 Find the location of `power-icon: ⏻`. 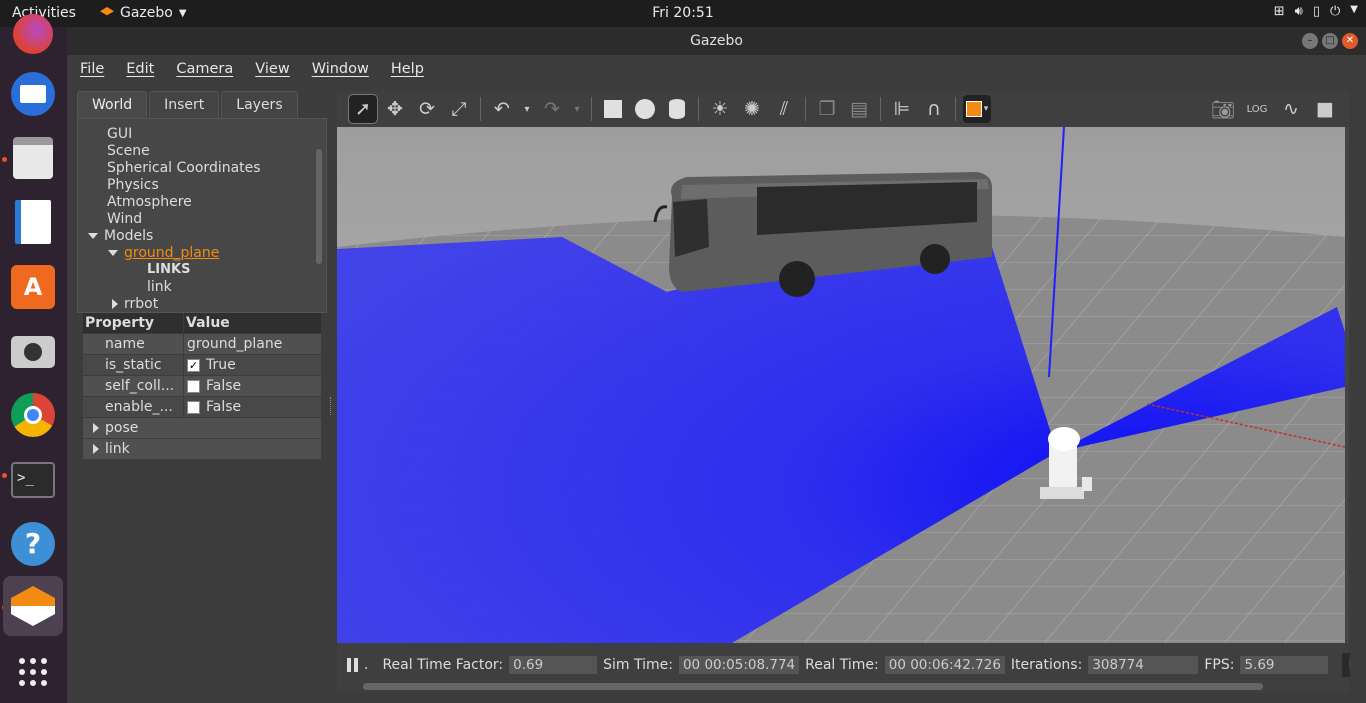

power-icon: ⏻ is located at coordinates (1335, 11).